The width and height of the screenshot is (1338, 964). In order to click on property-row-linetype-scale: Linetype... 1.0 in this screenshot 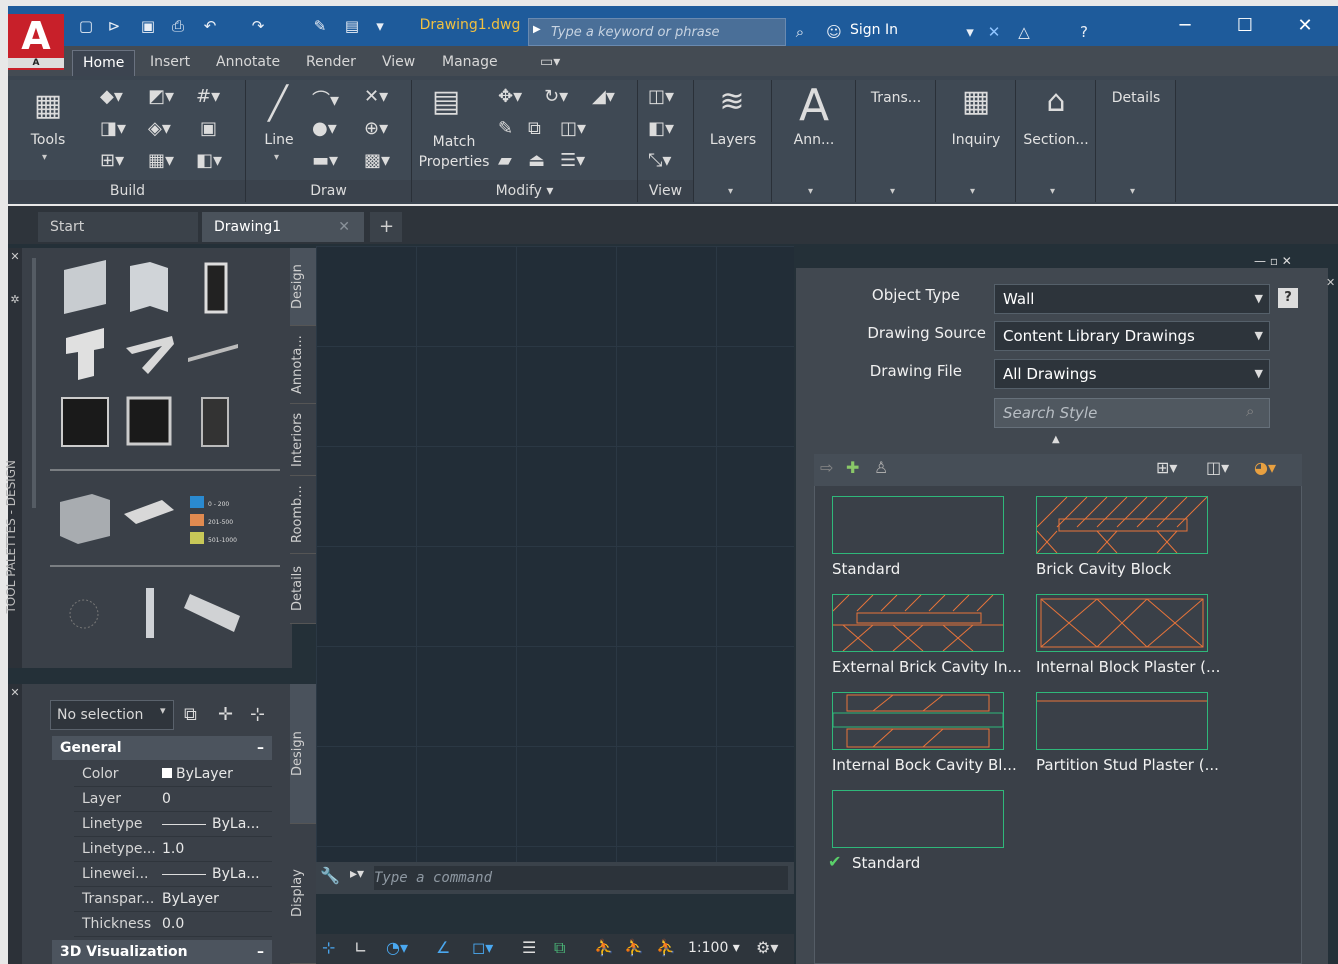, I will do `click(173, 849)`.